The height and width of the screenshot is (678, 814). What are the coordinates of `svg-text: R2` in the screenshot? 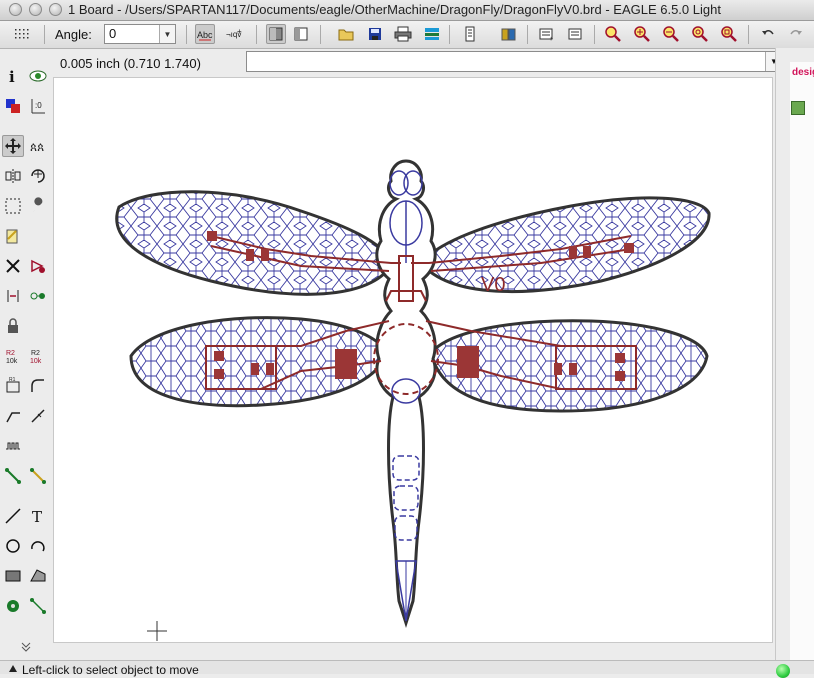 It's located at (35, 353).